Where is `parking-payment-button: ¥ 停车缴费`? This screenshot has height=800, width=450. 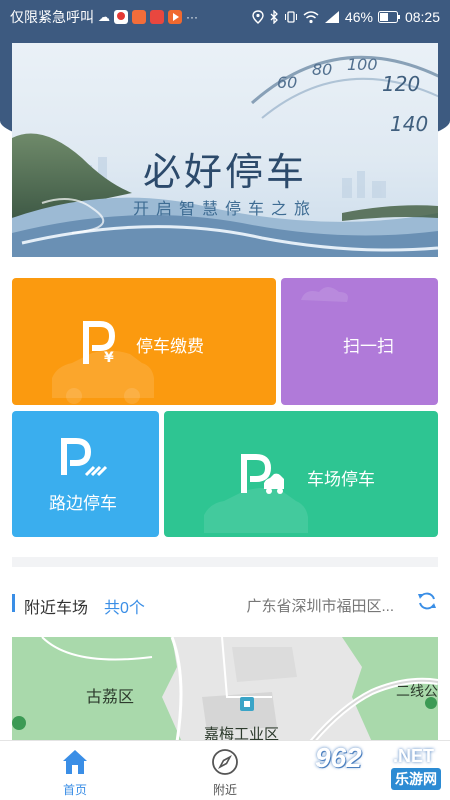
parking-payment-button: ¥ 停车缴费 is located at coordinates (144, 341).